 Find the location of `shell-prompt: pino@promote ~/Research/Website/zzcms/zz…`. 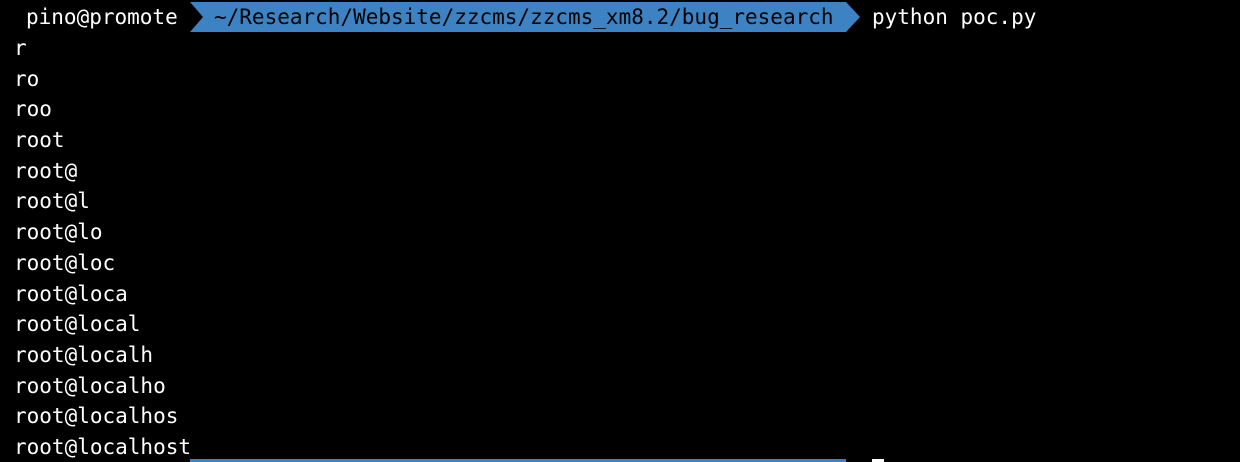

shell-prompt: pino@promote ~/Research/Website/zzcms/zz… is located at coordinates (620, 17).